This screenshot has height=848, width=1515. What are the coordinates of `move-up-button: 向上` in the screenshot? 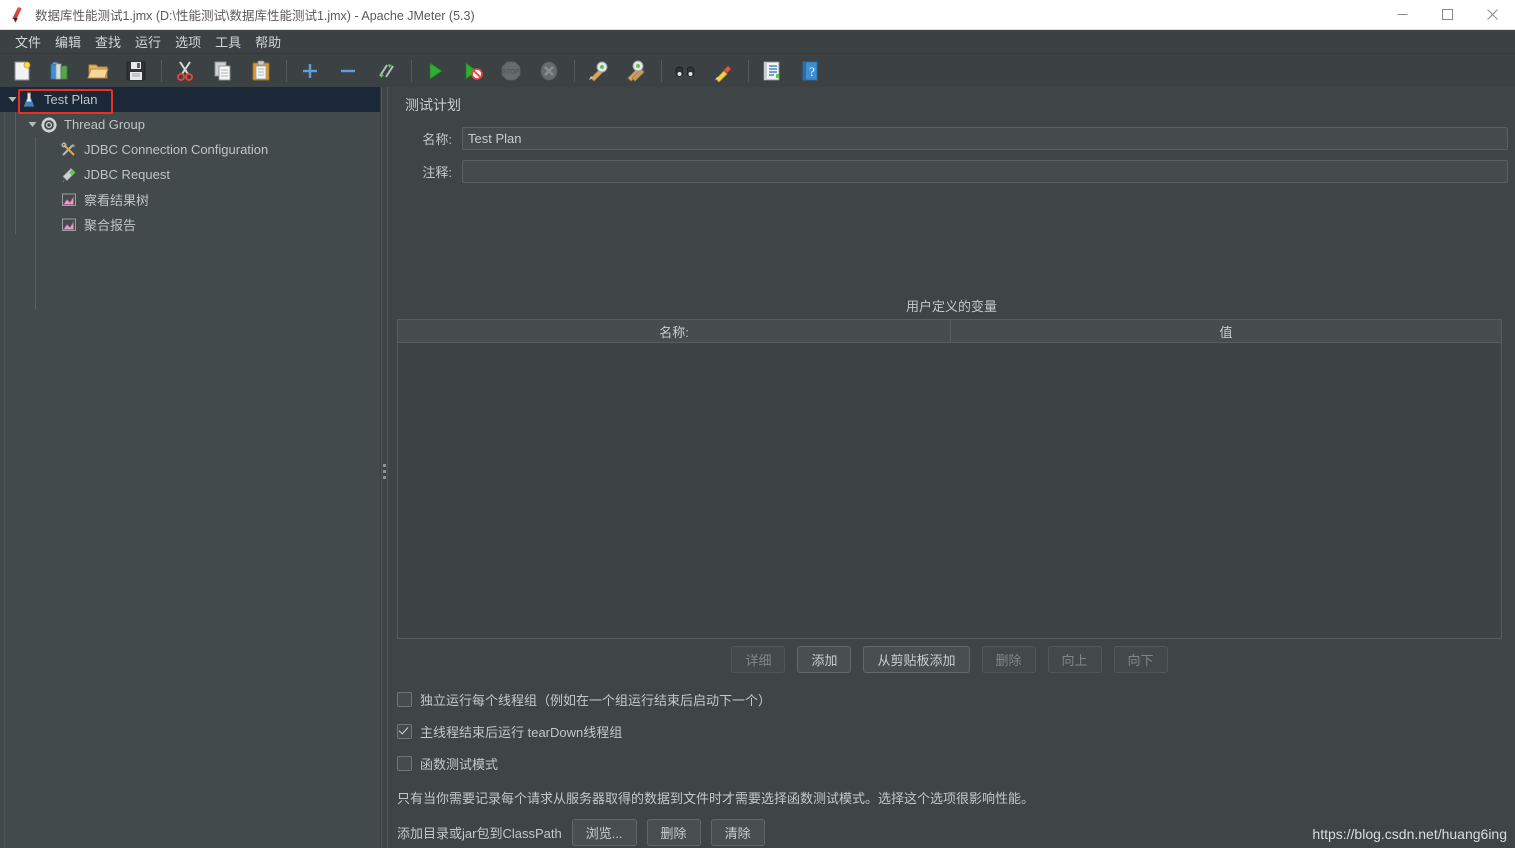 It's located at (1074, 659).